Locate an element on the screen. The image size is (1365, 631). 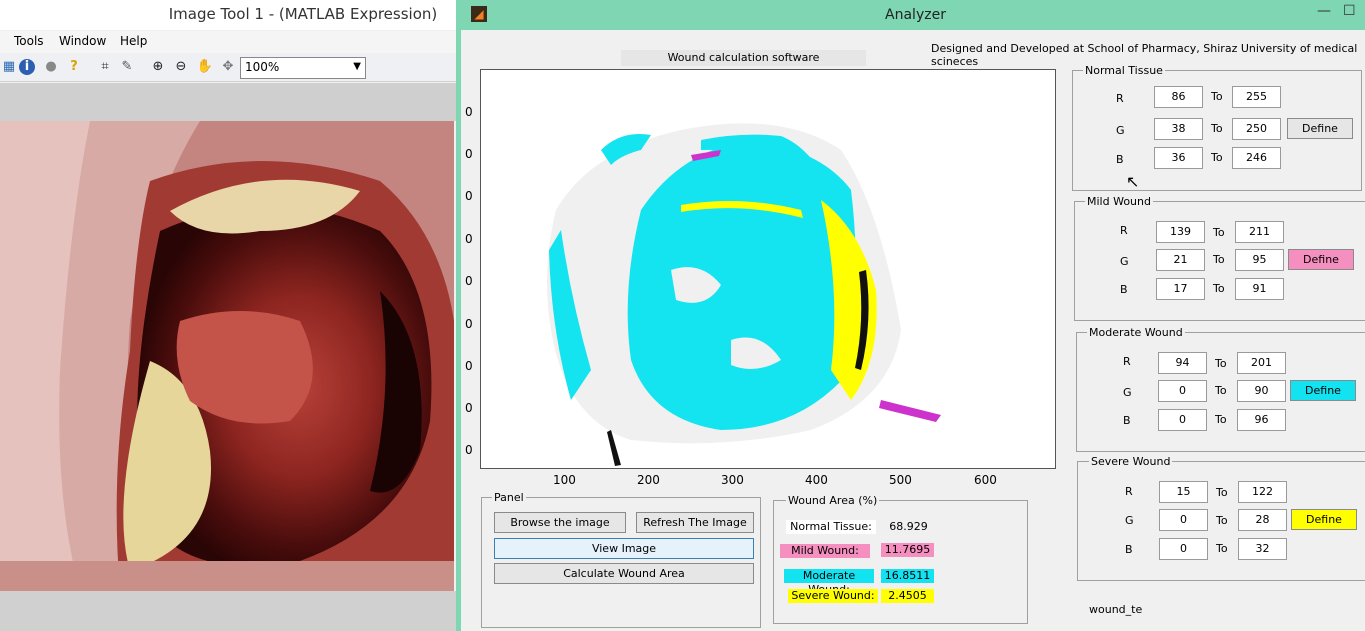
normal-b-max-input: 246 is located at coordinates (1256, 158).